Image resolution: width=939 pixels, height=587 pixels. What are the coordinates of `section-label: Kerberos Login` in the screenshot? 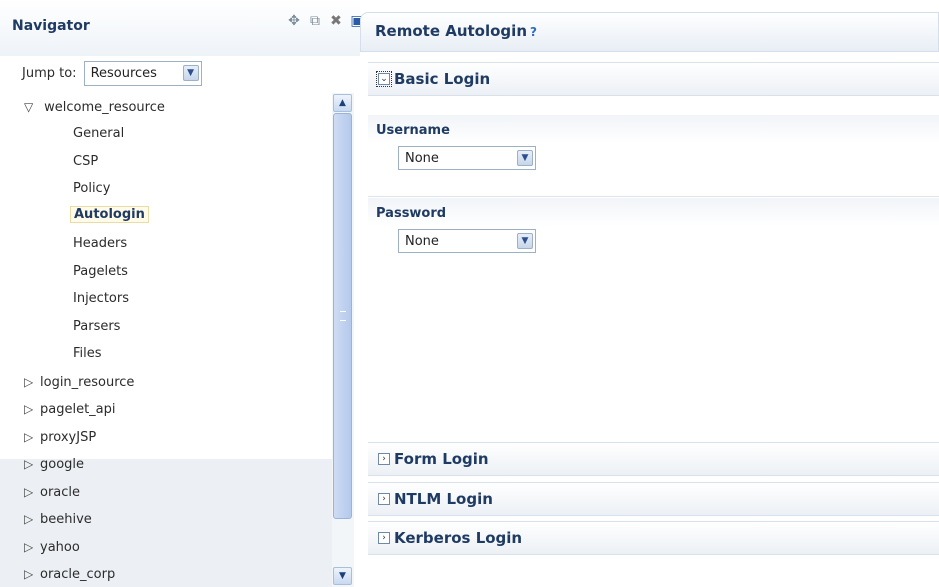 It's located at (458, 538).